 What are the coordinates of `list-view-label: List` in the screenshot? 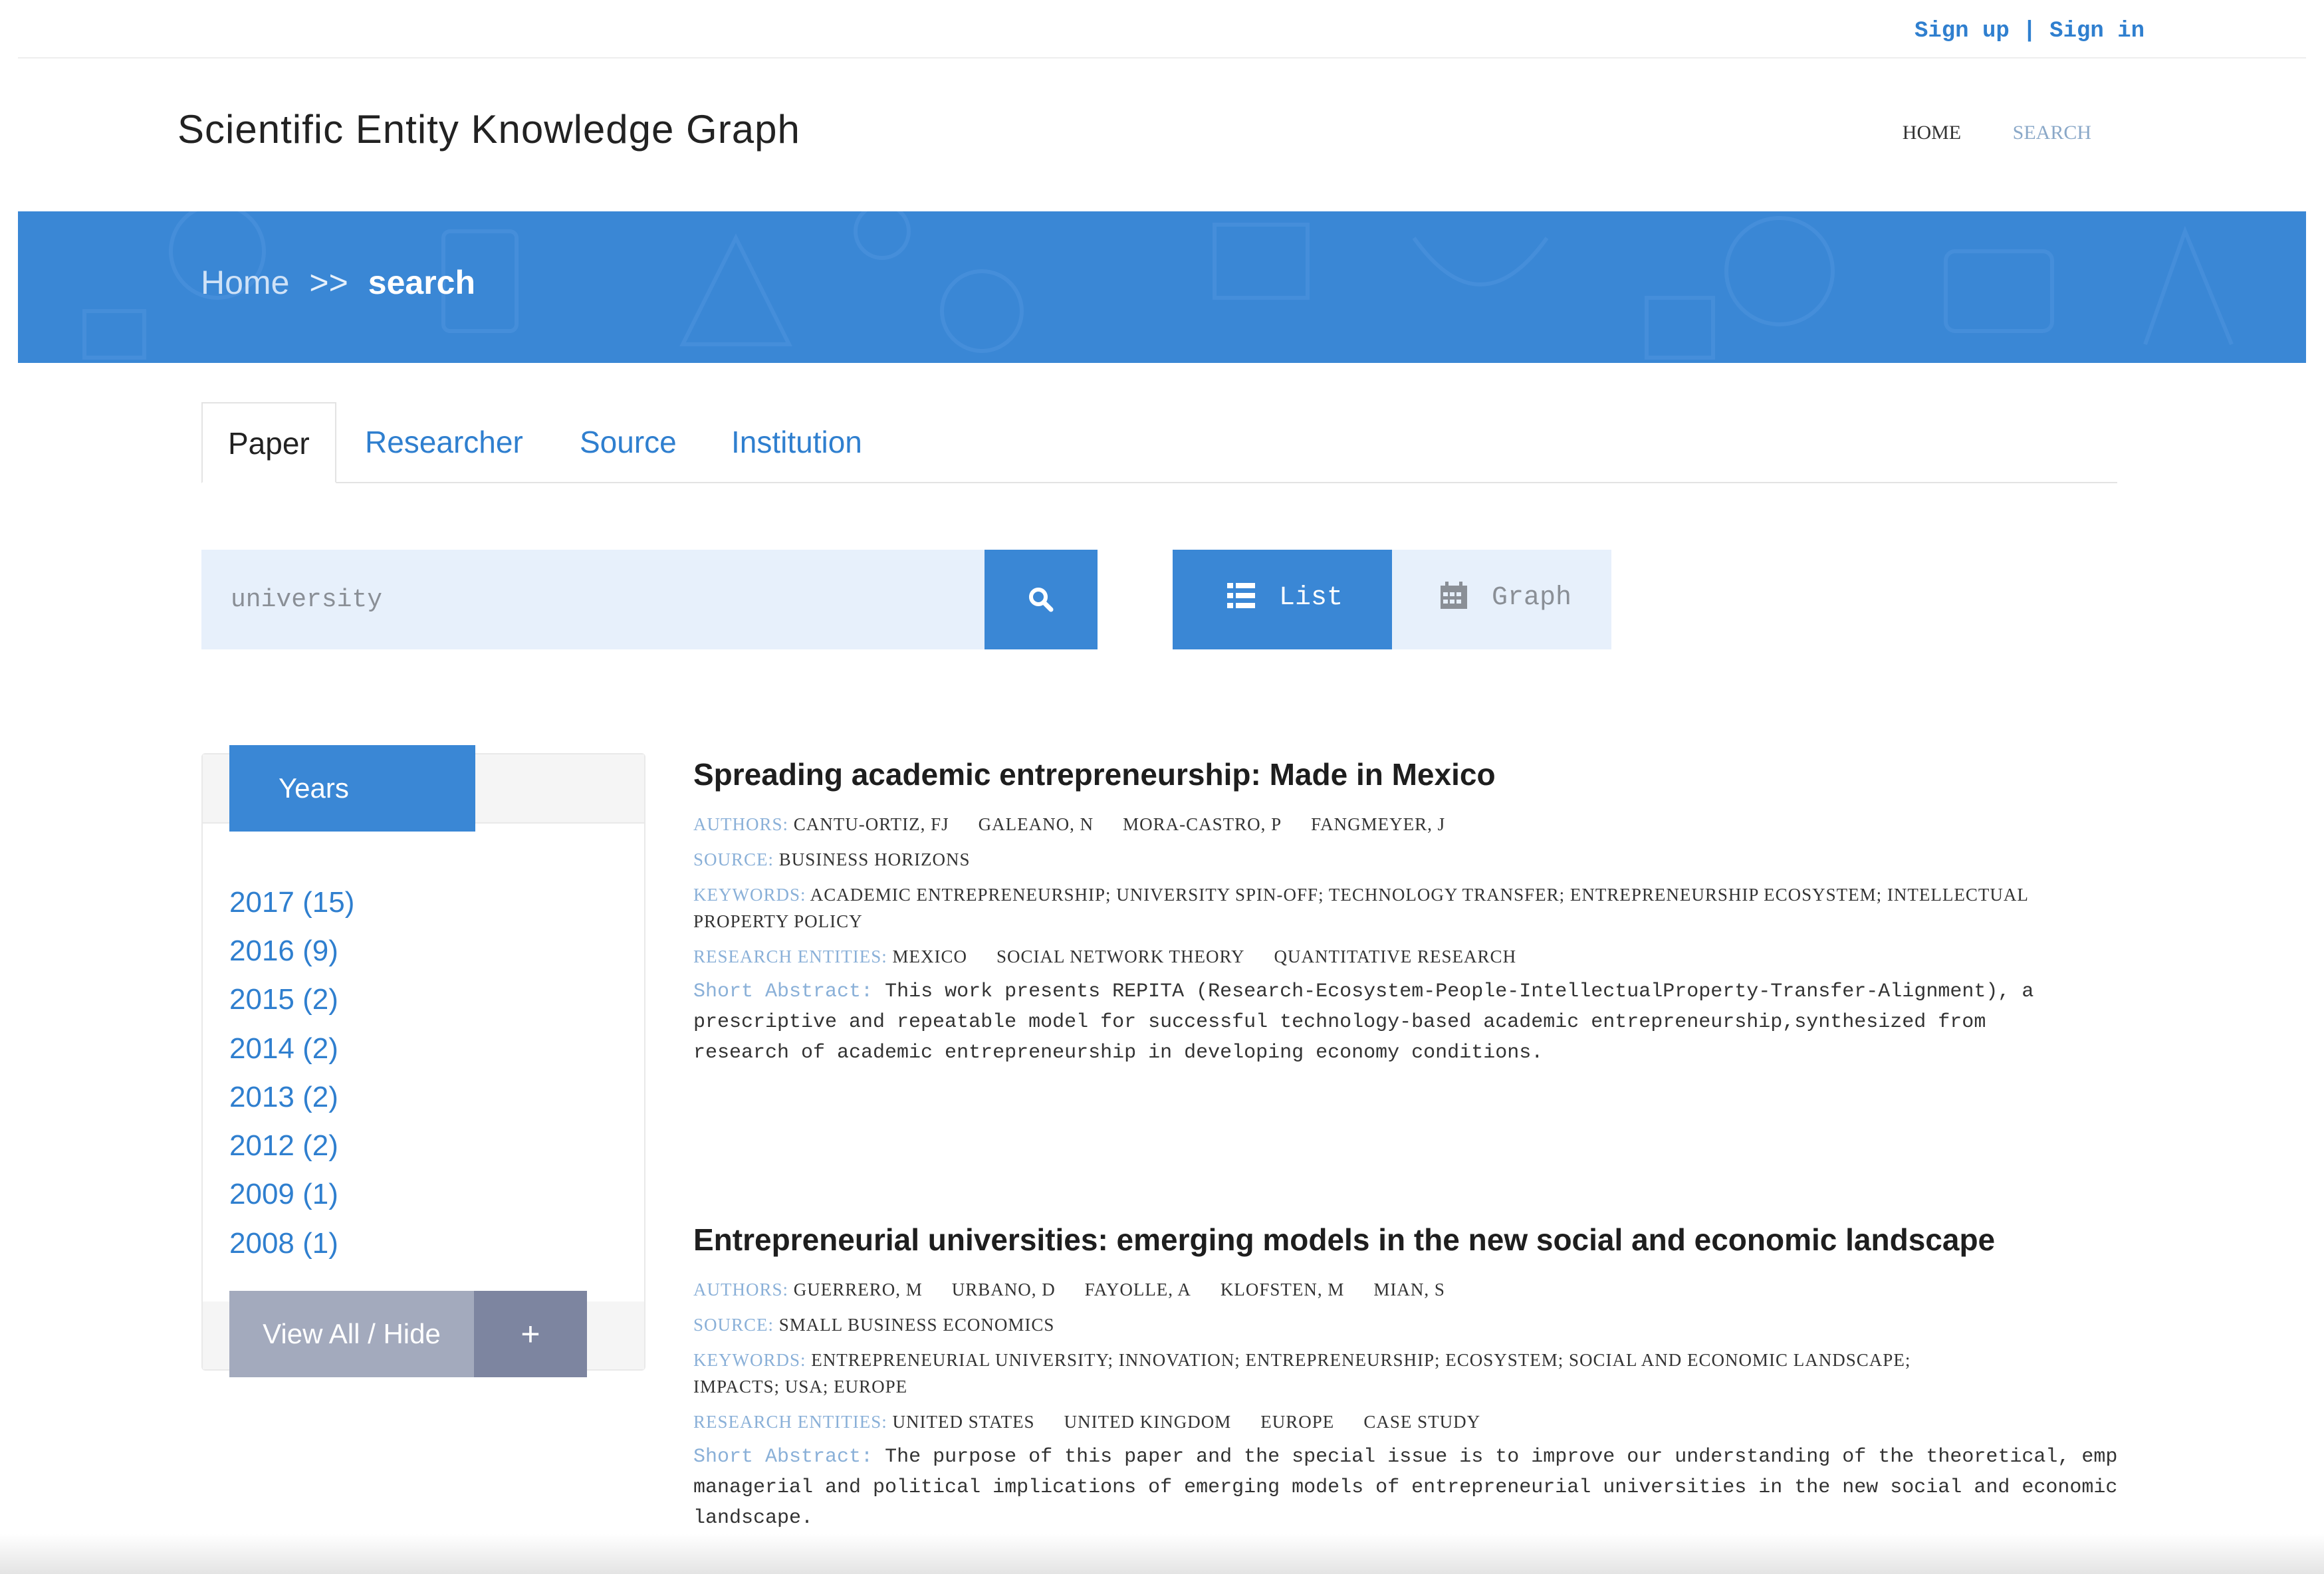 It's located at (1311, 598).